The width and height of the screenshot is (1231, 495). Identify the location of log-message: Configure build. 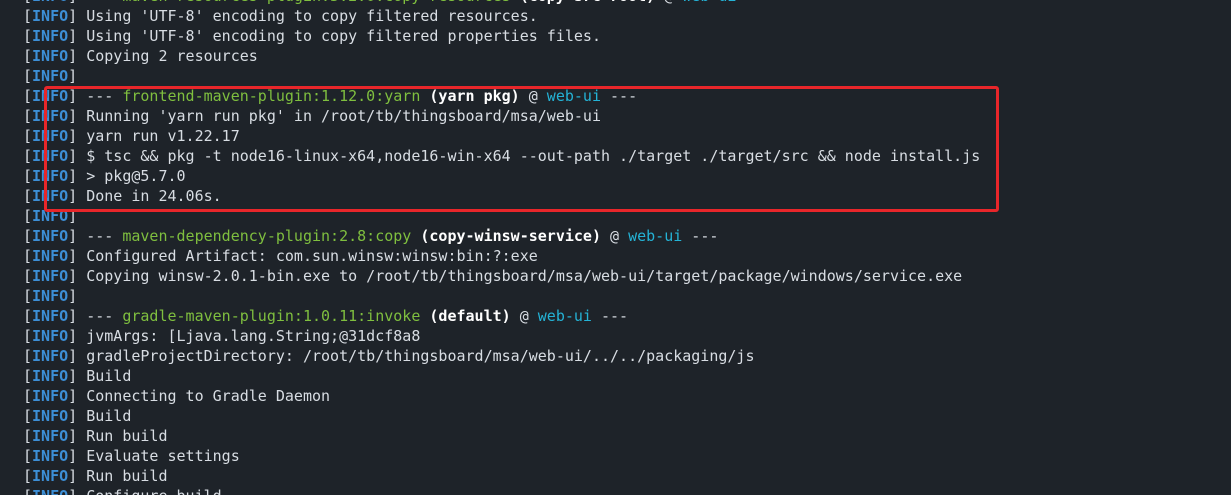
(153, 491).